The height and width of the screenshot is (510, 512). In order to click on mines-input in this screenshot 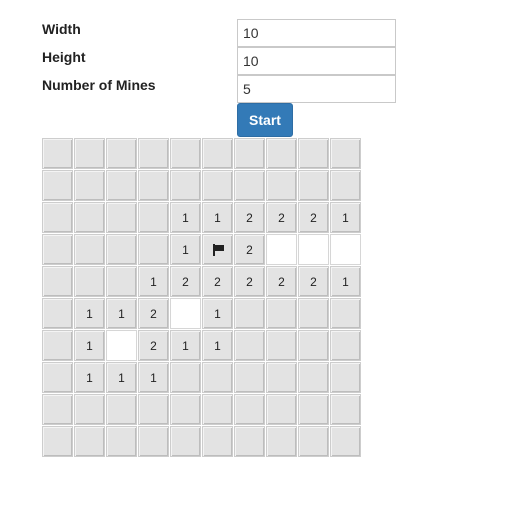, I will do `click(316, 89)`.